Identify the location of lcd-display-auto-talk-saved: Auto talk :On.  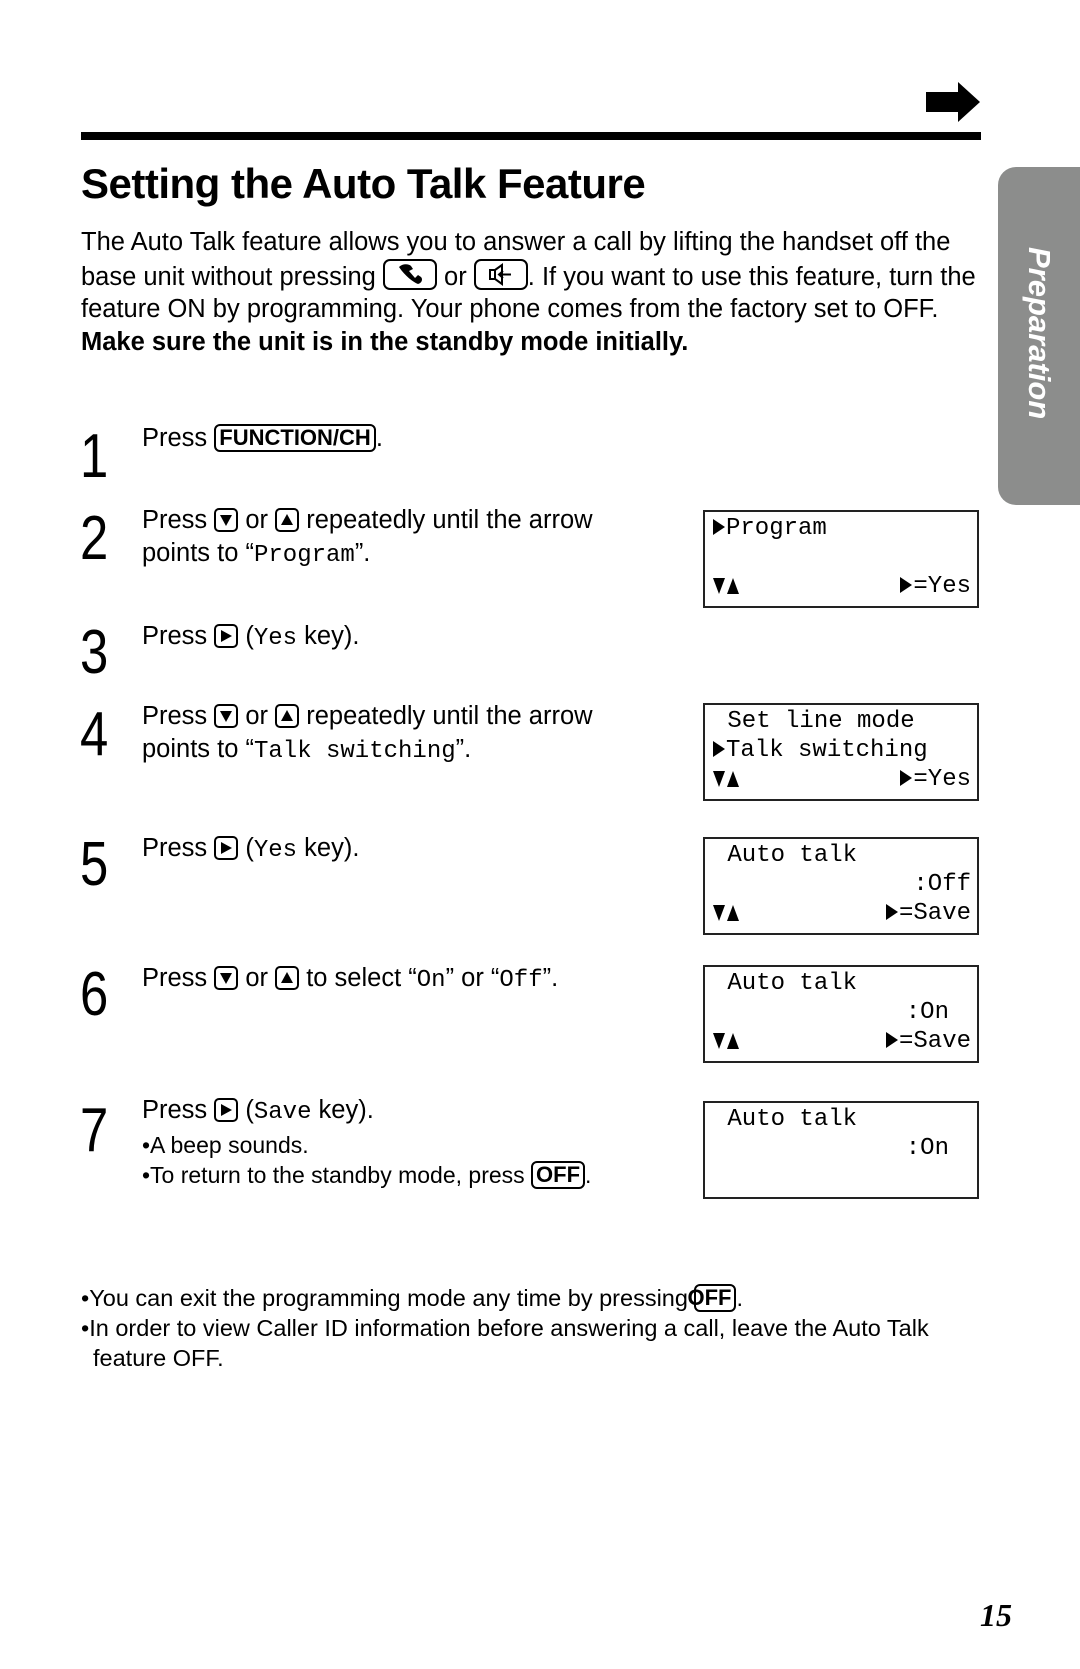
(841, 1150).